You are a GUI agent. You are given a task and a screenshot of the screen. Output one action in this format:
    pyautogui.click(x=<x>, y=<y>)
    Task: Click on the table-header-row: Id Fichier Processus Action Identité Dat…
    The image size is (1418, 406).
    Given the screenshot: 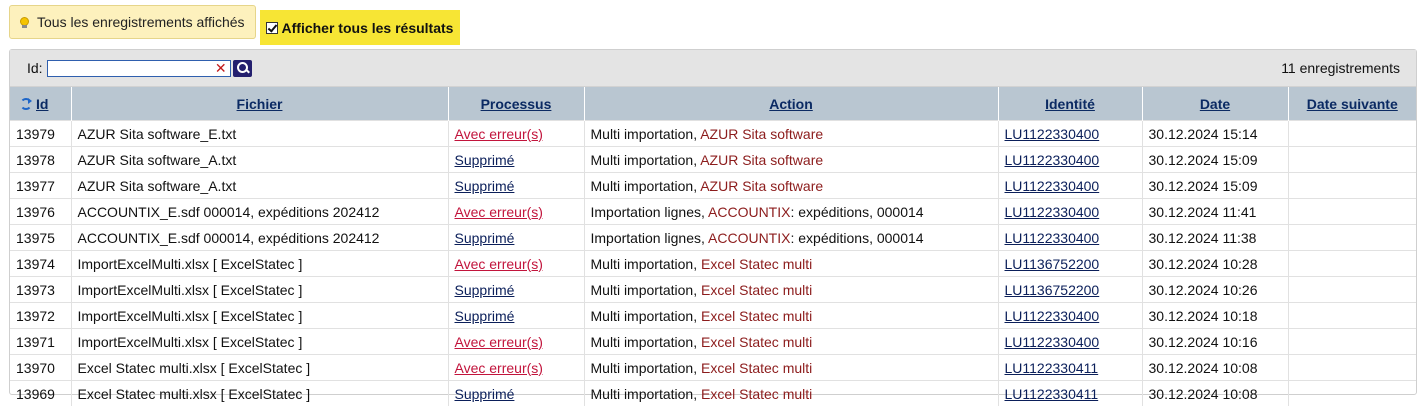 What is the action you would take?
    pyautogui.click(x=713, y=104)
    